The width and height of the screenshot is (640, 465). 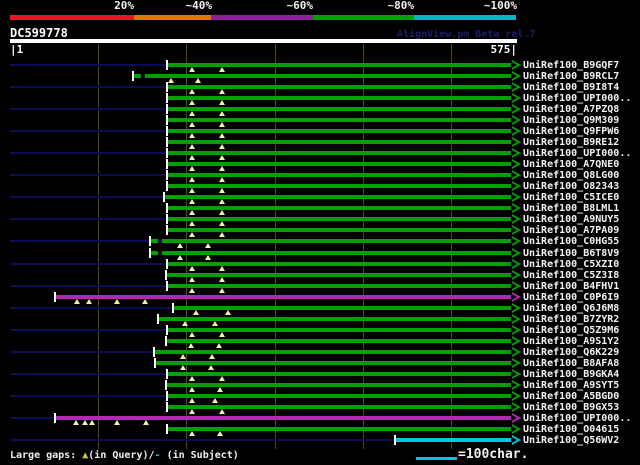 I want to click on hit-label: UniRef100_C0HG55, so click(x=571, y=241).